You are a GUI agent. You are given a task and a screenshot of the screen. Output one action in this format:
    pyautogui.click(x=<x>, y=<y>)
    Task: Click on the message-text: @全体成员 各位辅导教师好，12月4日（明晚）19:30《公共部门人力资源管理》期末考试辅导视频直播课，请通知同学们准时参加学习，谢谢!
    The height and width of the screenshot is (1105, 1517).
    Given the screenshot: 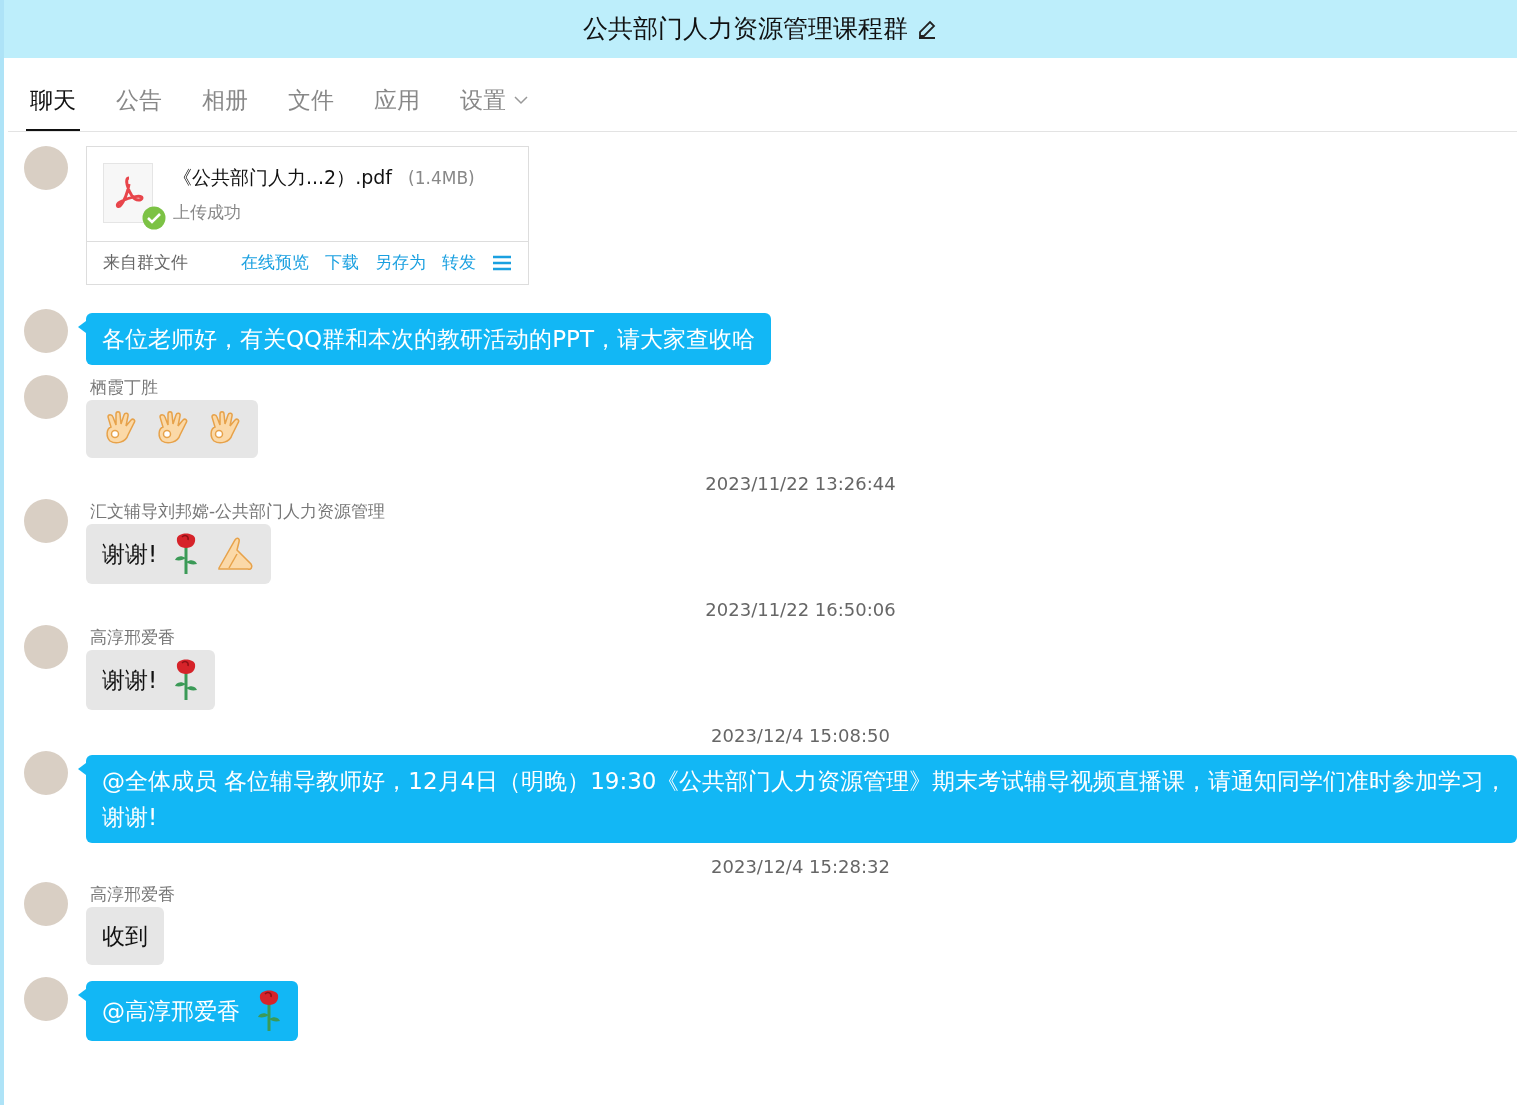 What is the action you would take?
    pyautogui.click(x=805, y=799)
    